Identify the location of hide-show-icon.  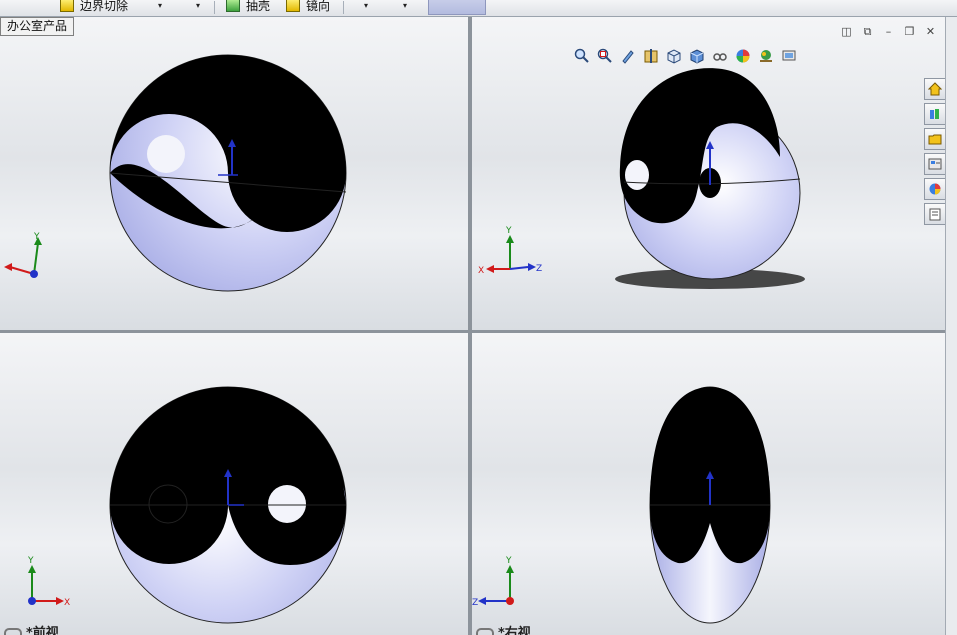
(719, 56).